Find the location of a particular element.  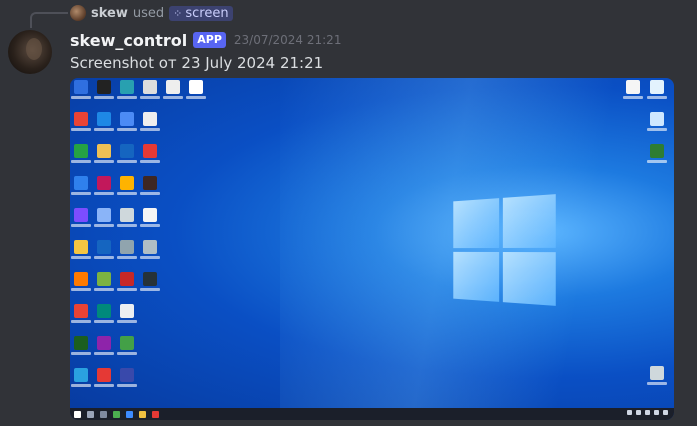

system-tray is located at coordinates (647, 412).